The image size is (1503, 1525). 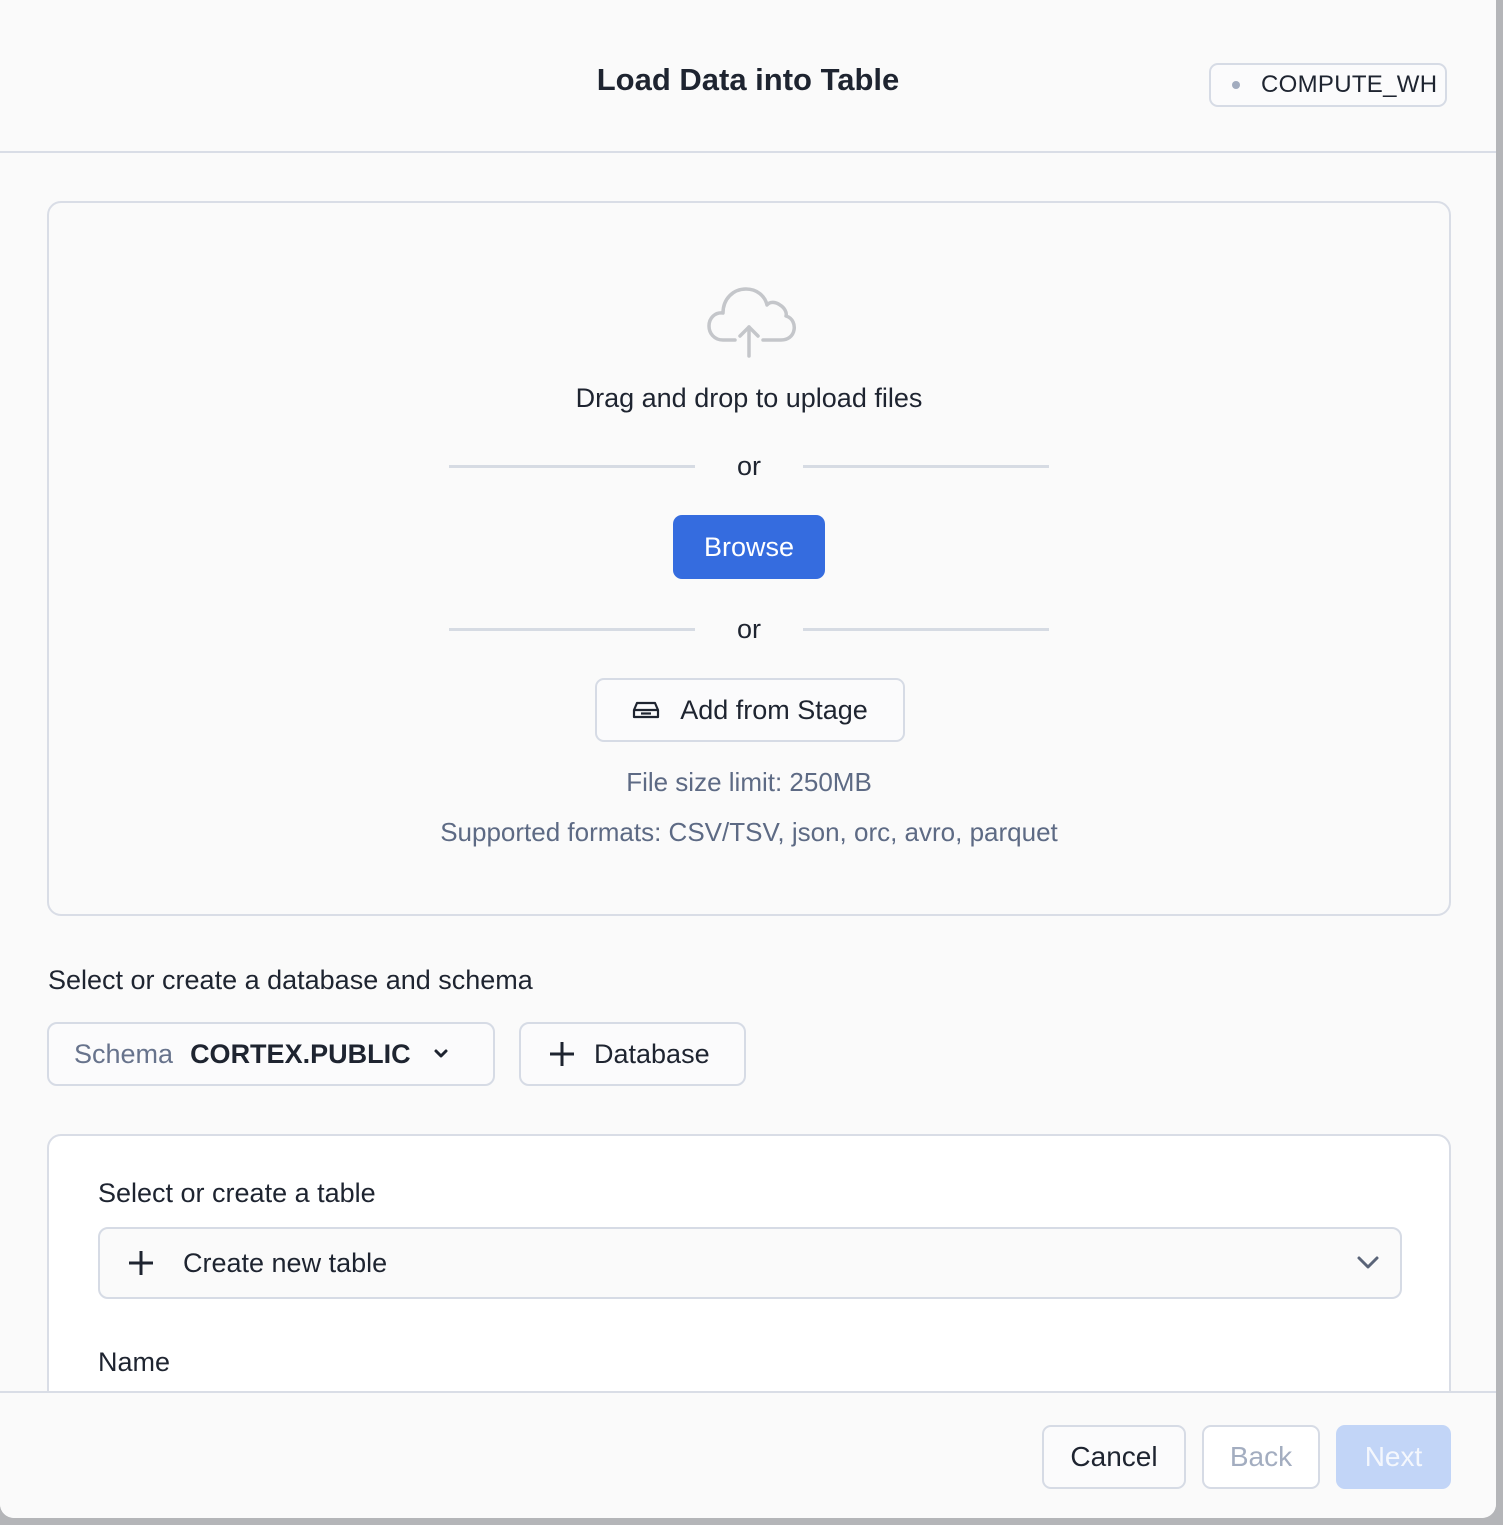 I want to click on back-button: Back, so click(x=1261, y=1457).